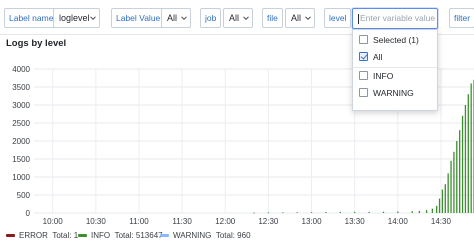 This screenshot has height=251, width=474. What do you see at coordinates (33, 235) in the screenshot?
I see `legend-error-name: ERROR` at bounding box center [33, 235].